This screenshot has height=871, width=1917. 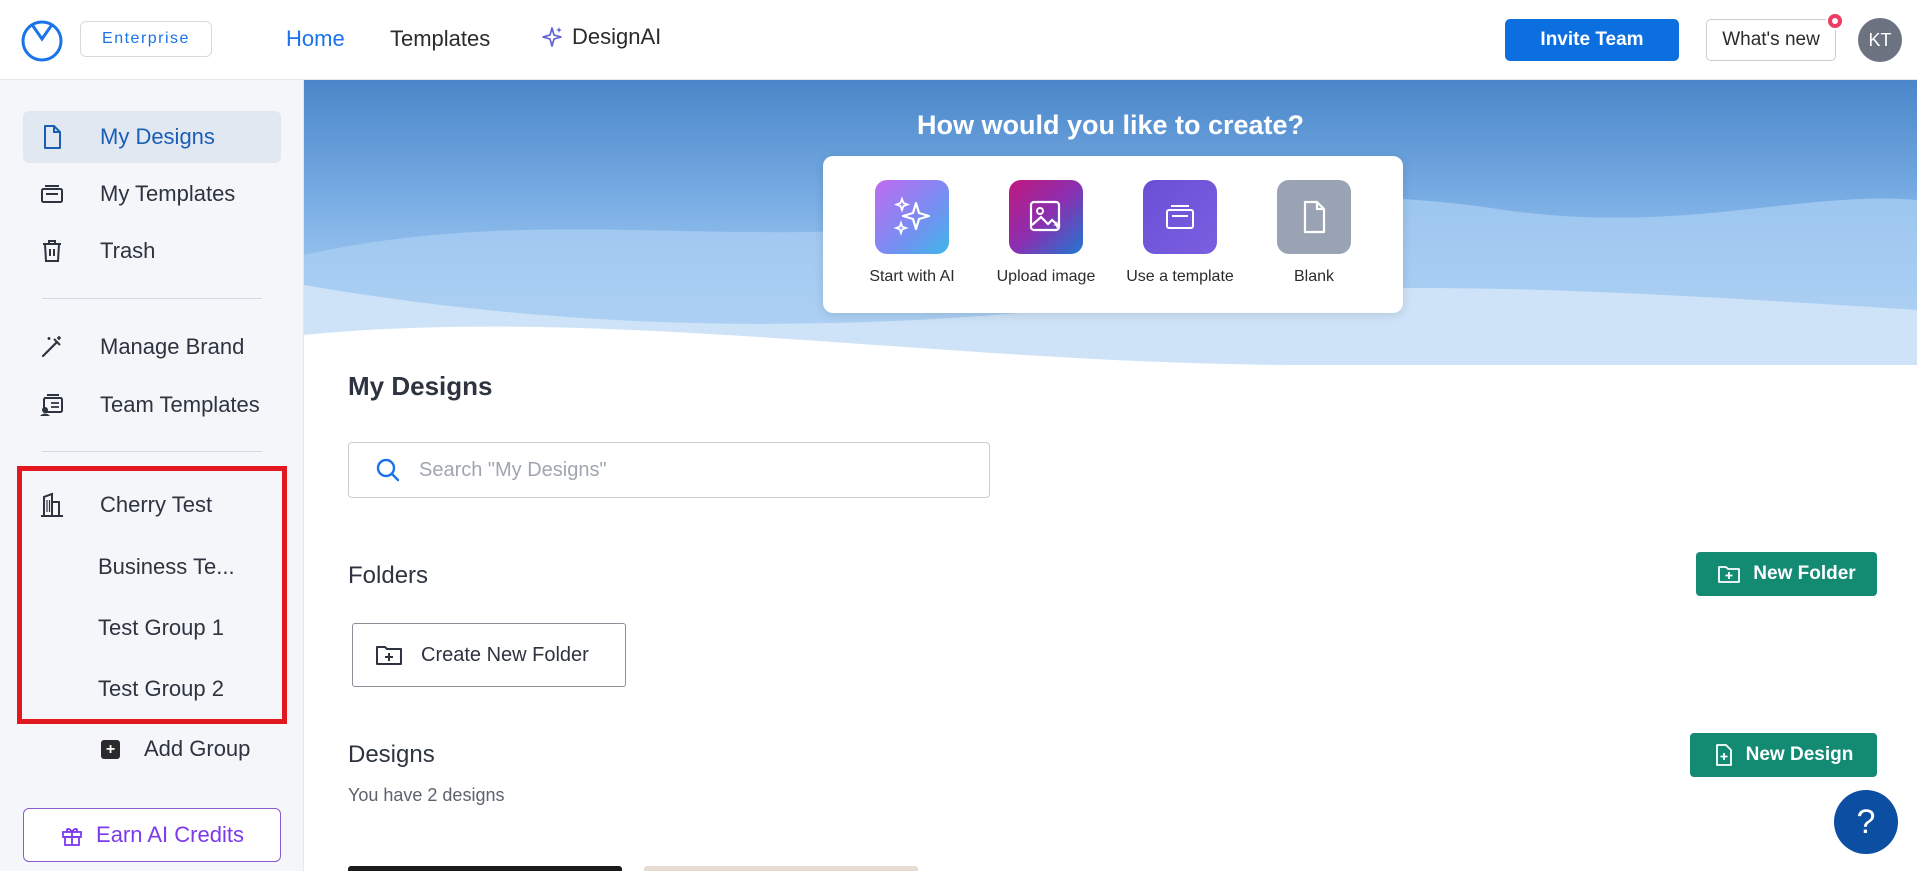 I want to click on earn-ai-credits-button: Earn AI Credits, so click(x=152, y=835).